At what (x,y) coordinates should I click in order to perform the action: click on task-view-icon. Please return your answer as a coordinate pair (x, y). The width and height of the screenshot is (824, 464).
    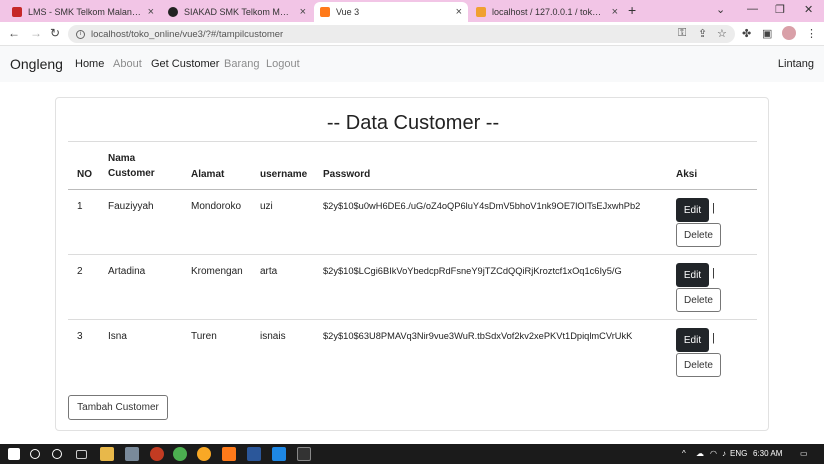
    Looking at the image, I should click on (81, 454).